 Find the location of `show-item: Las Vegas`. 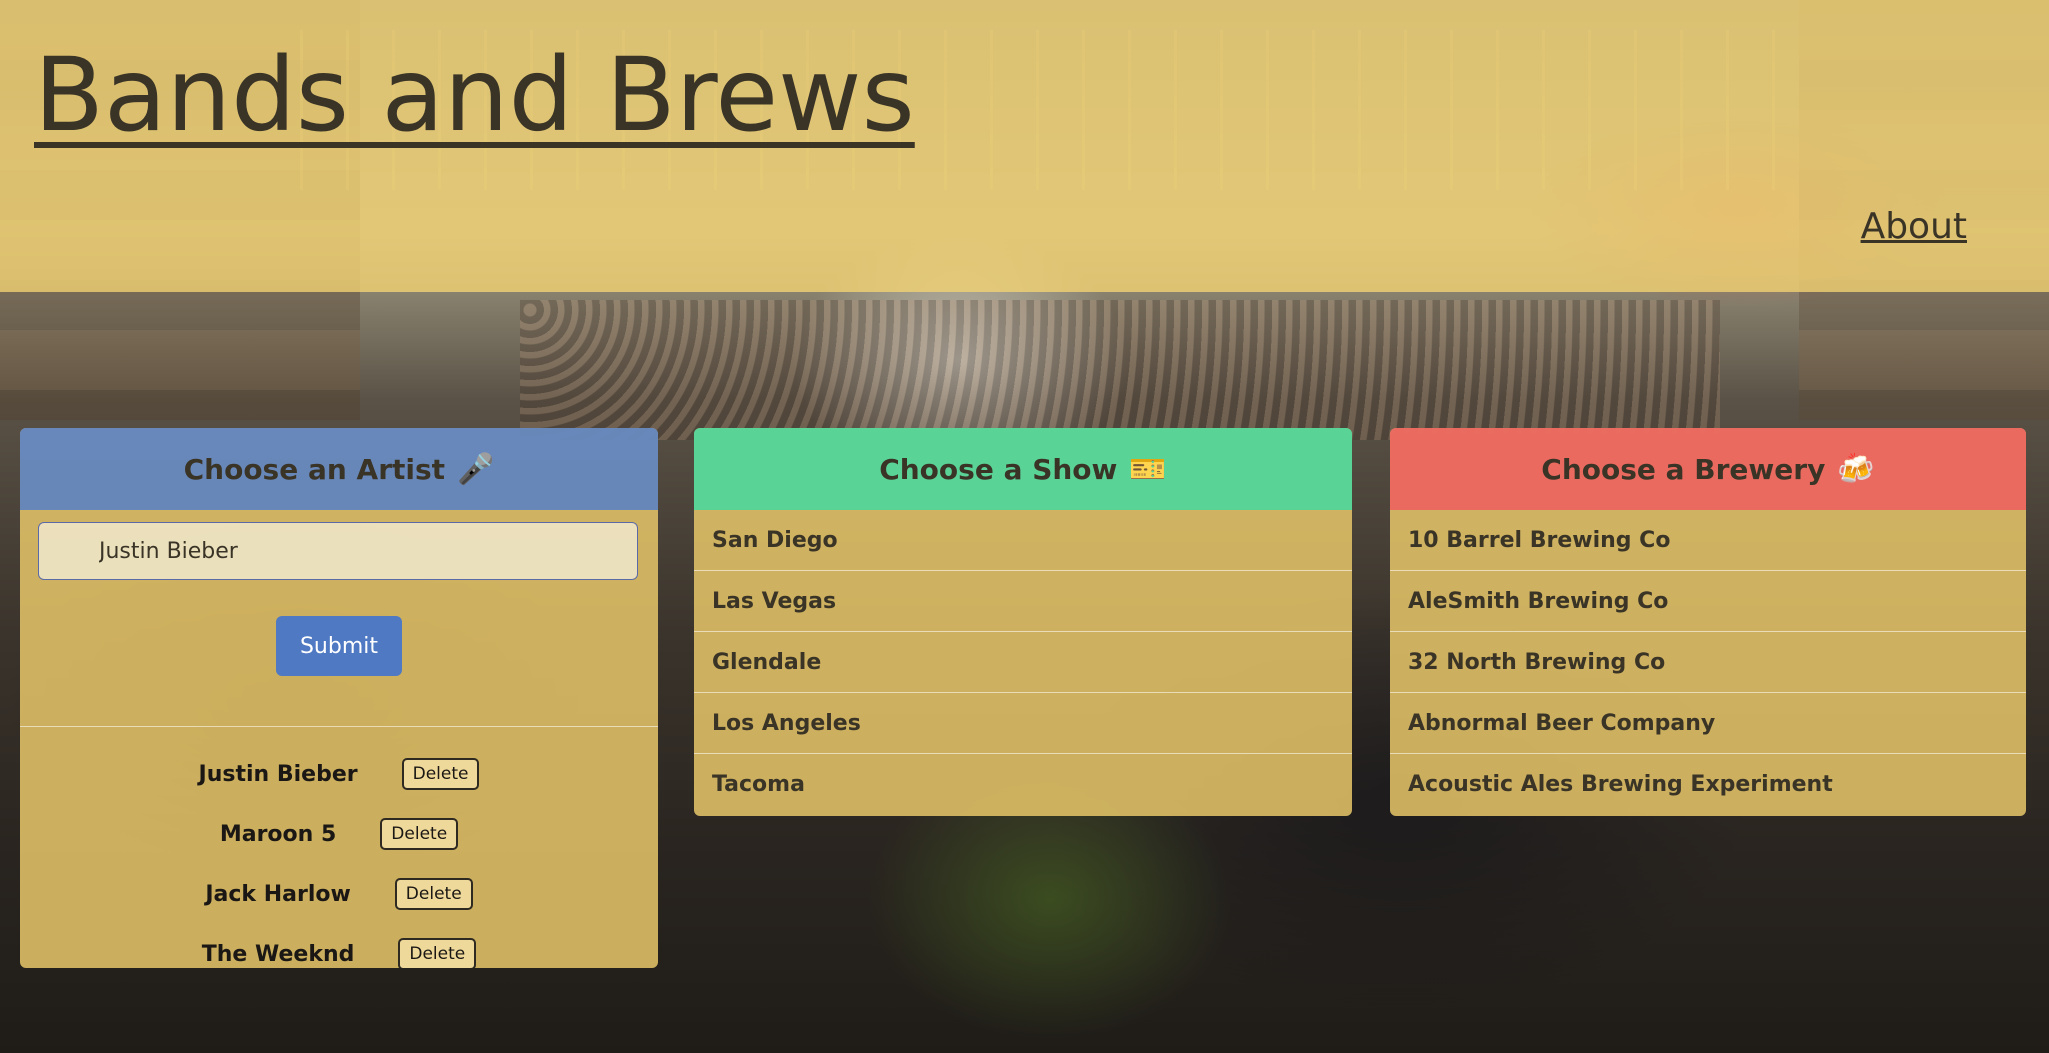

show-item: Las Vegas is located at coordinates (1023, 601).